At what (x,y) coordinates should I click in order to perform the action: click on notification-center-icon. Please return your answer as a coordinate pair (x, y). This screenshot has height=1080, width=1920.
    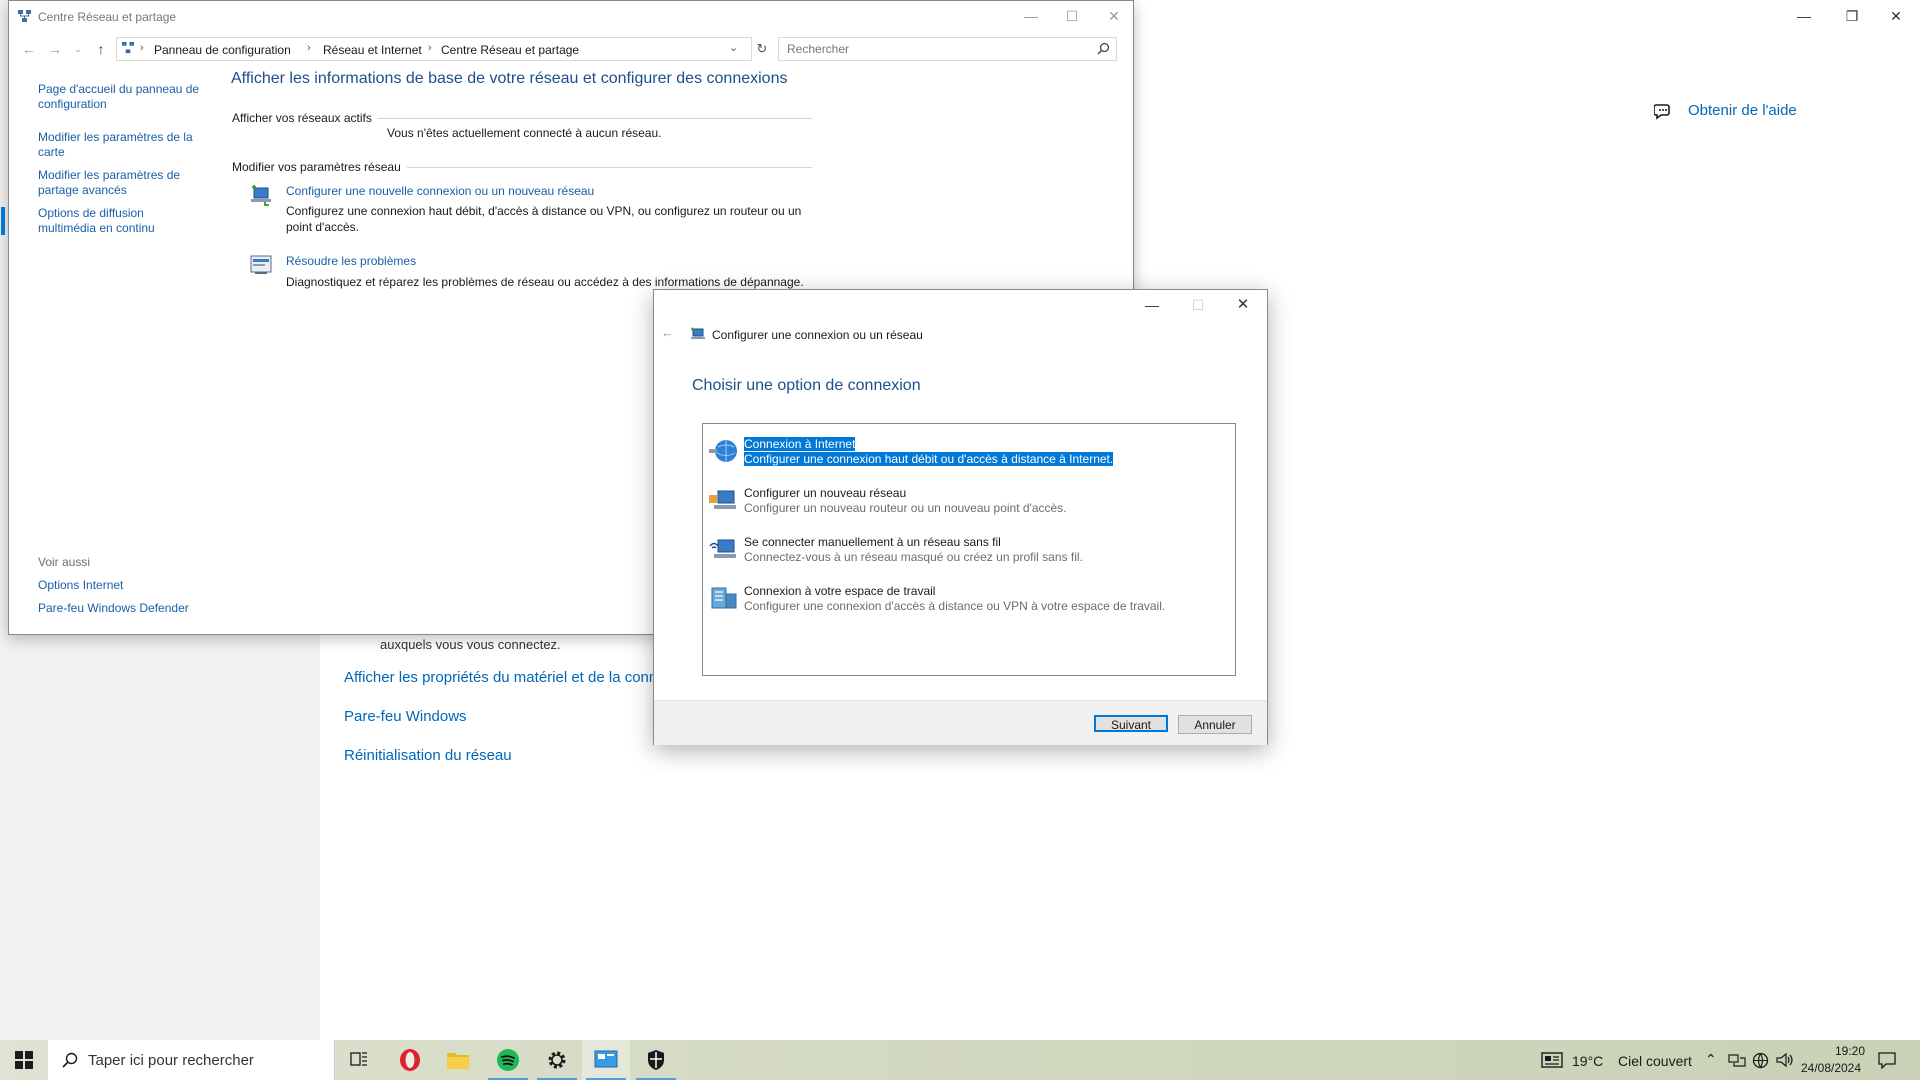
    Looking at the image, I should click on (1887, 1060).